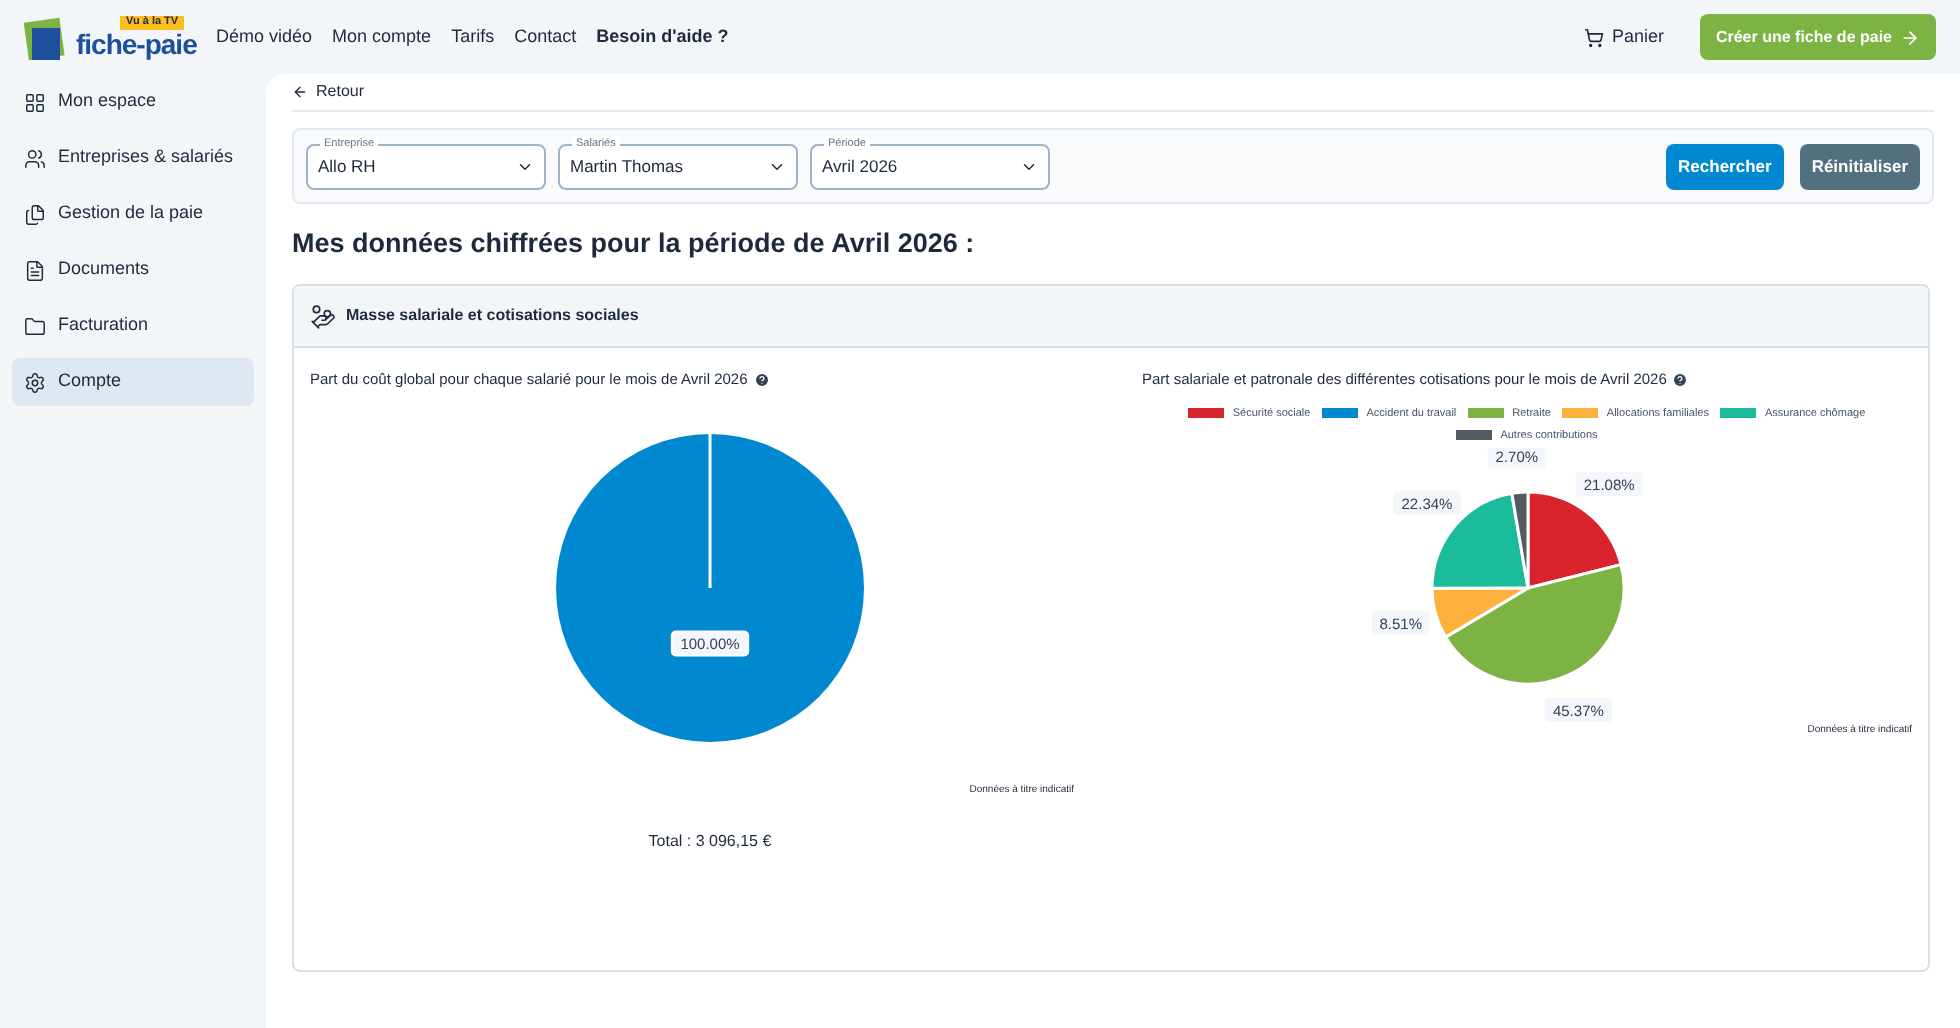  Describe the element at coordinates (35, 382) in the screenshot. I see `settings-icon` at that location.